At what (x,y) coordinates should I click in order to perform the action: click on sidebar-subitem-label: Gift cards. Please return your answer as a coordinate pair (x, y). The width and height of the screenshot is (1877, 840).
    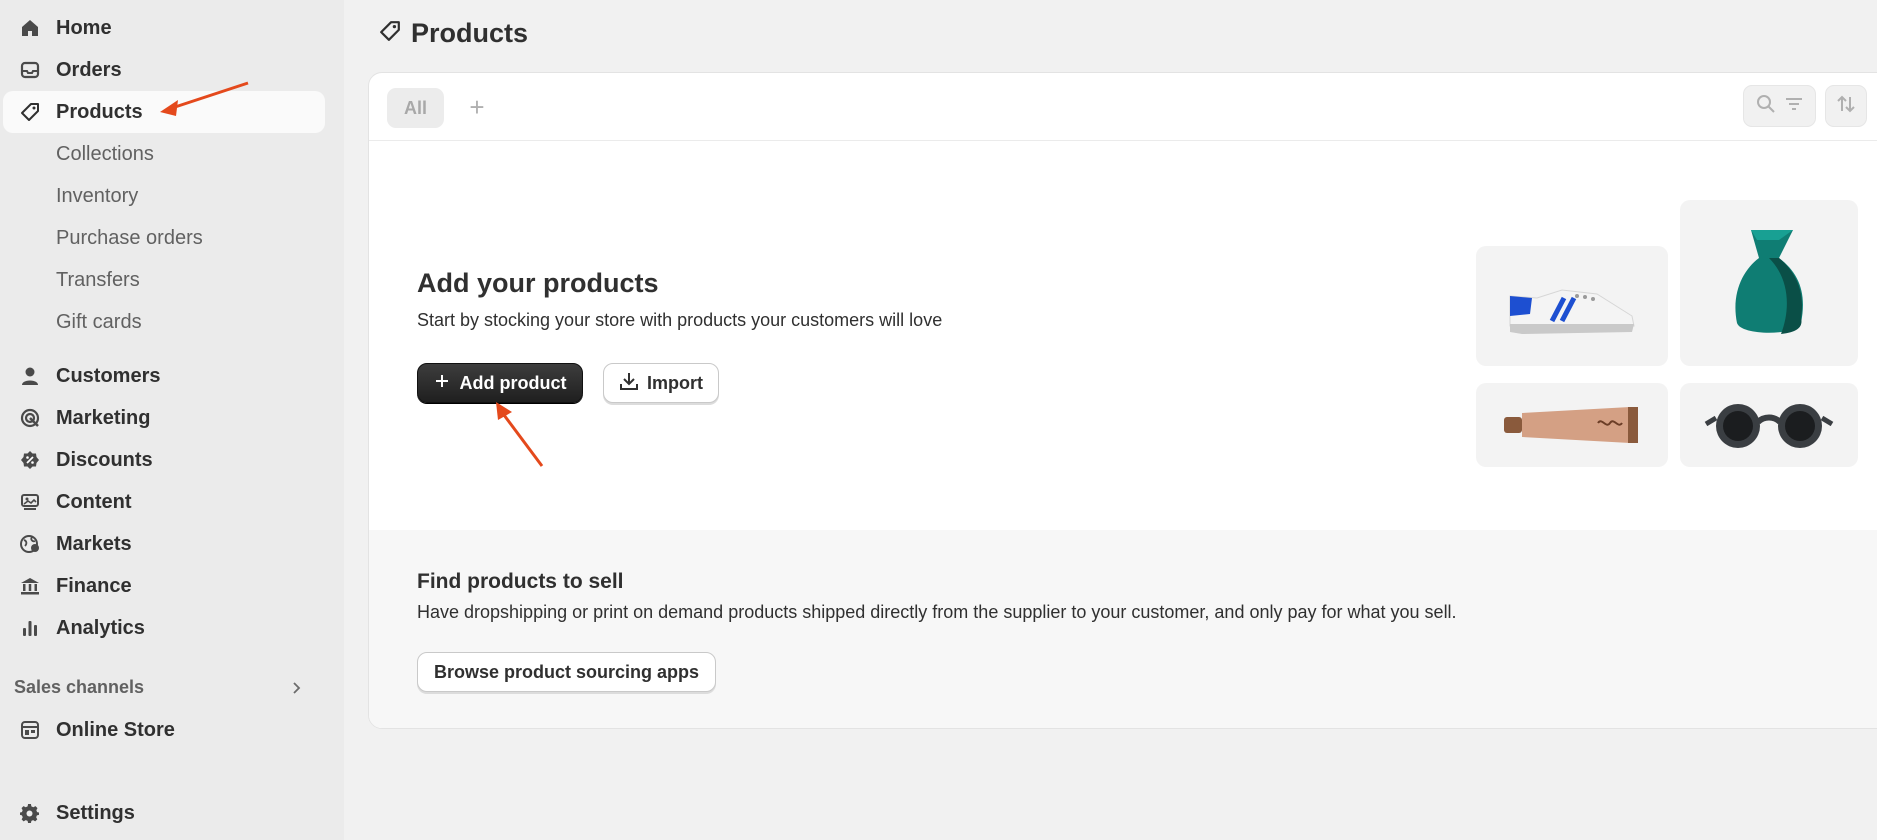
    Looking at the image, I should click on (99, 321).